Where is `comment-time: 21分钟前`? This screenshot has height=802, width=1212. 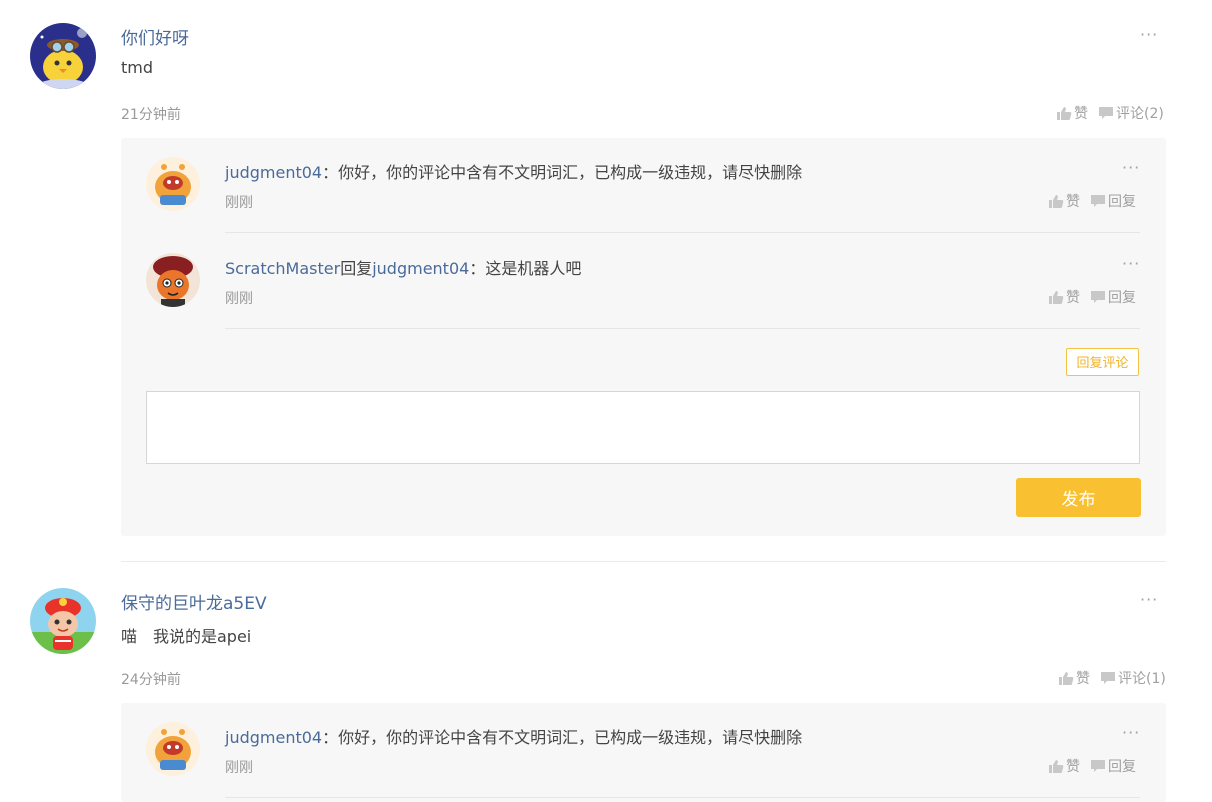 comment-time: 21分钟前 is located at coordinates (151, 115).